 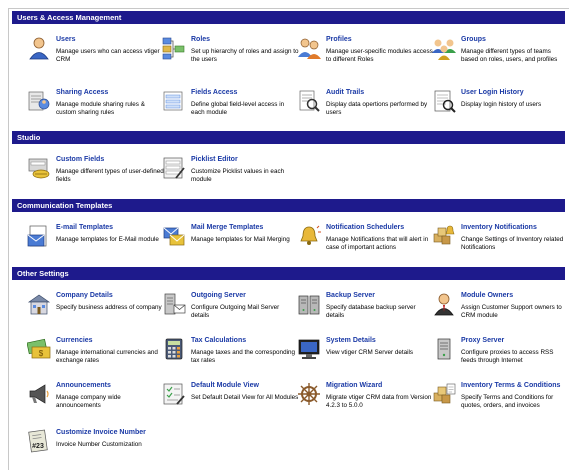 I want to click on tax-calculations-title: Tax Calculations, so click(x=218, y=340).